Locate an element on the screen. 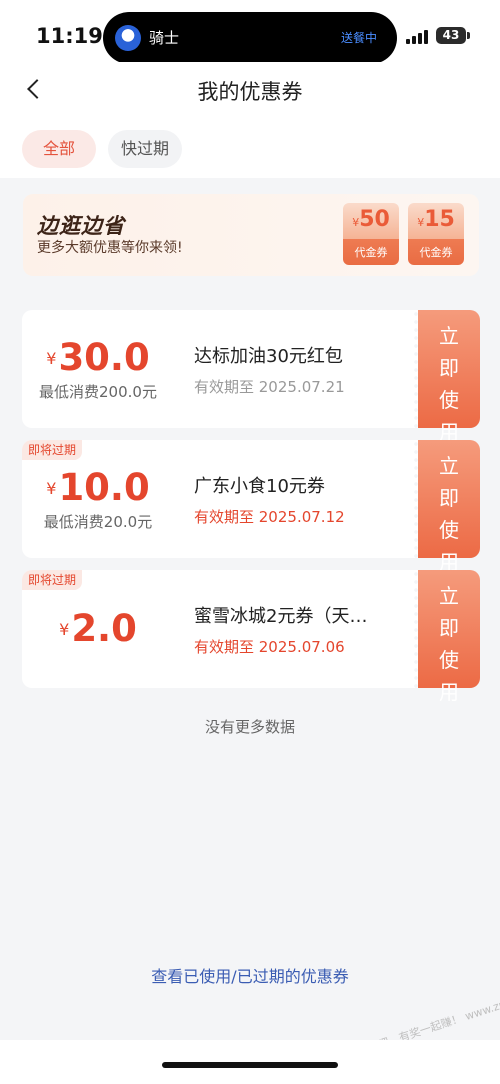 Image resolution: width=500 pixels, height=1084 pixels. coupon-name: 广东小食10元券 is located at coordinates (259, 486).